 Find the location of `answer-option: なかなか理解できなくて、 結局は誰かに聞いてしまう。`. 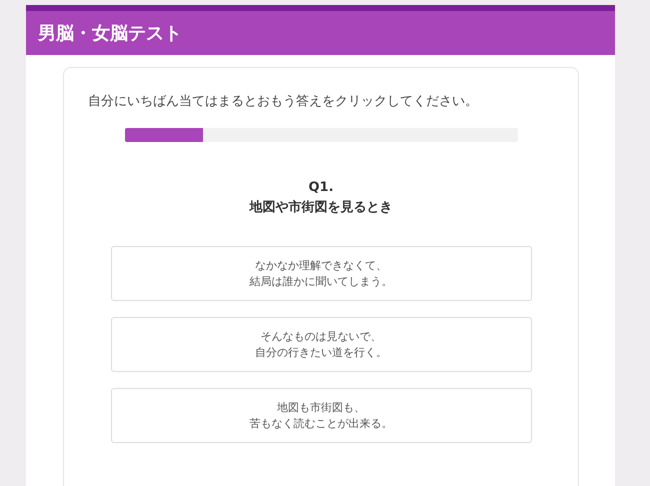

answer-option: なかなか理解できなくて、 結局は誰かに聞いてしまう。 is located at coordinates (321, 273).